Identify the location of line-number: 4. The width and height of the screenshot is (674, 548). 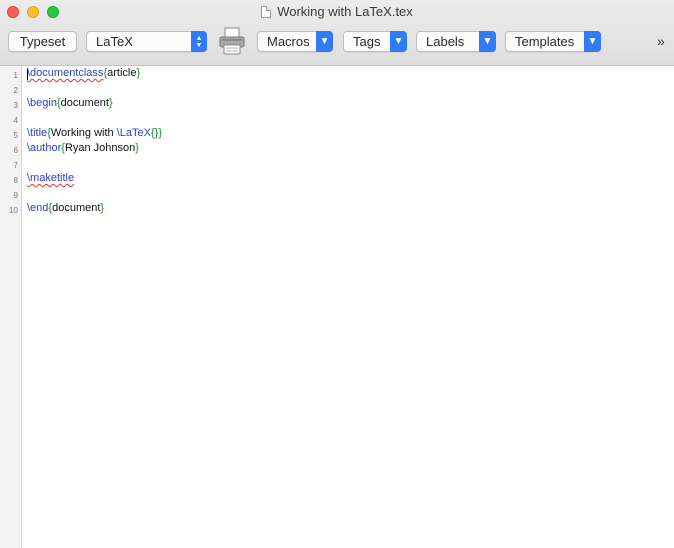
(15, 120).